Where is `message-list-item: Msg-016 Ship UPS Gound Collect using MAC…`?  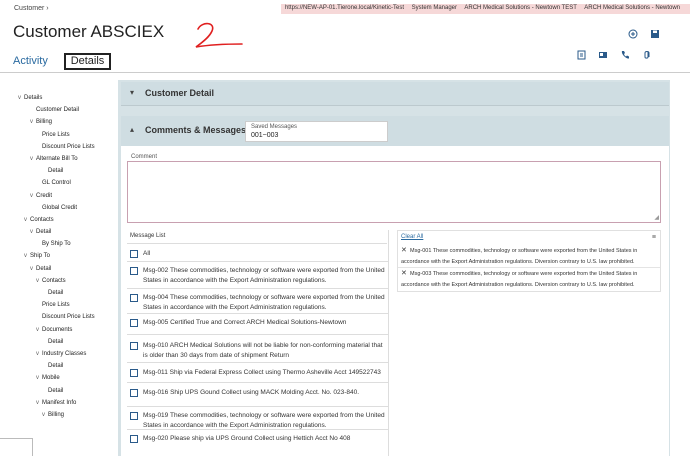
message-list-item: Msg-016 Ship UPS Gound Collect using MAC… is located at coordinates (258, 393).